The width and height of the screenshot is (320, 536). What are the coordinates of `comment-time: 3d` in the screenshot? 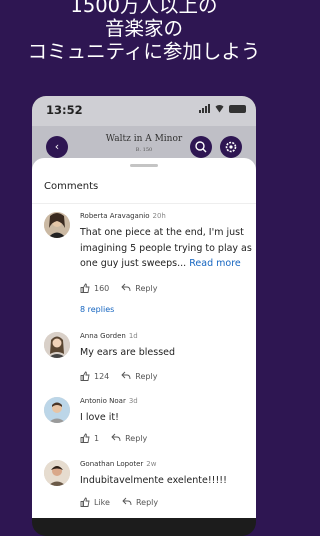 It's located at (133, 401).